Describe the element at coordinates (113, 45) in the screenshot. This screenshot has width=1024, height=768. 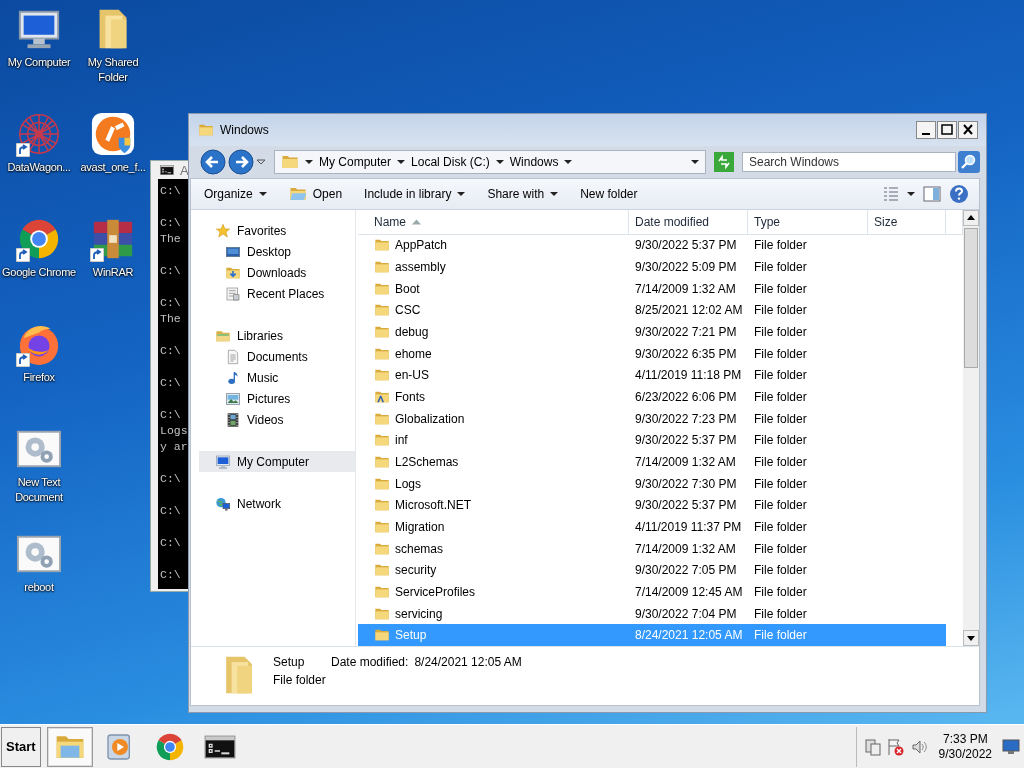
I see `desktop-icon: My Shared Folder` at that location.